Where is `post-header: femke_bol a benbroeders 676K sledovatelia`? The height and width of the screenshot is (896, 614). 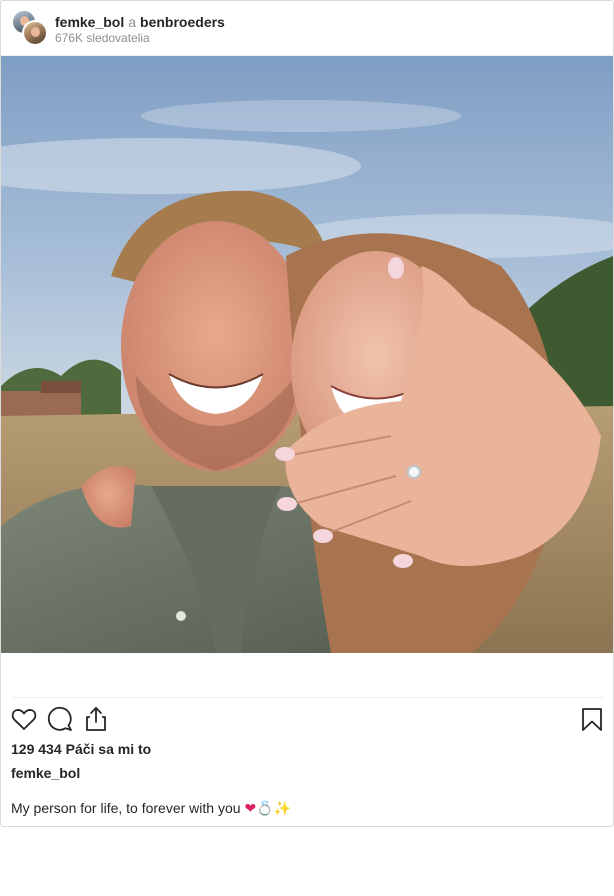
post-header: femke_bol a benbroeders 676K sledovatelia is located at coordinates (307, 28).